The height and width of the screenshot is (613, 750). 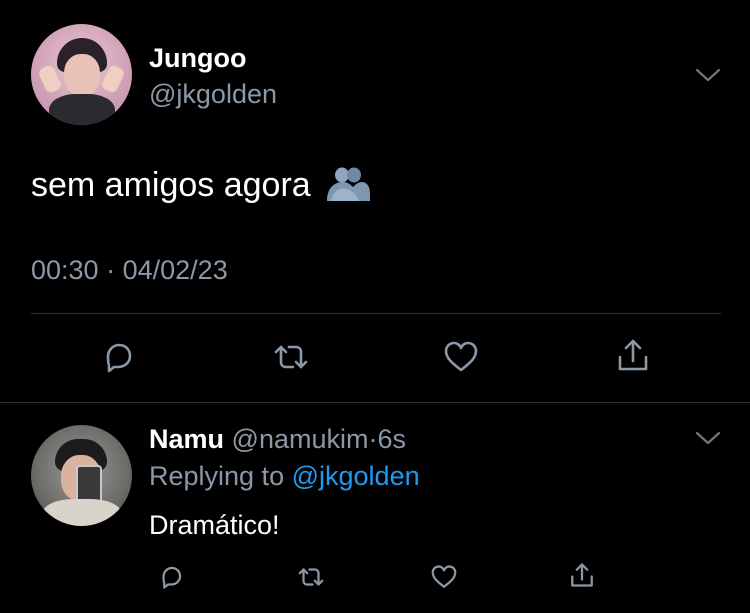 I want to click on replying-to-line: Replying to @jkgolden, so click(x=284, y=476).